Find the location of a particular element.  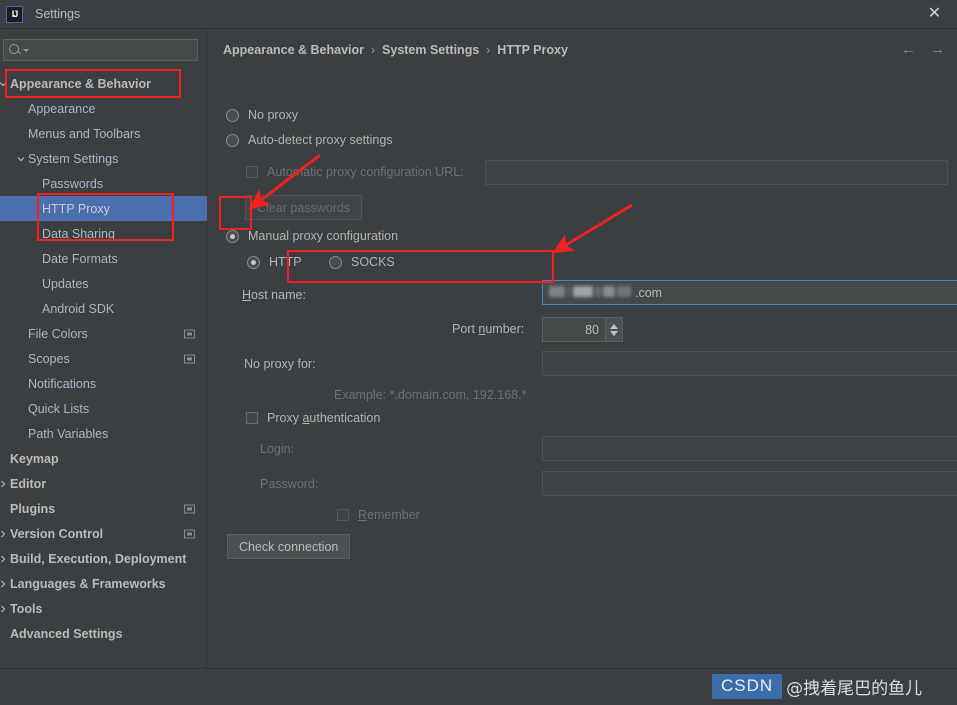

sidebar-item-label: Notifications is located at coordinates (62, 383).